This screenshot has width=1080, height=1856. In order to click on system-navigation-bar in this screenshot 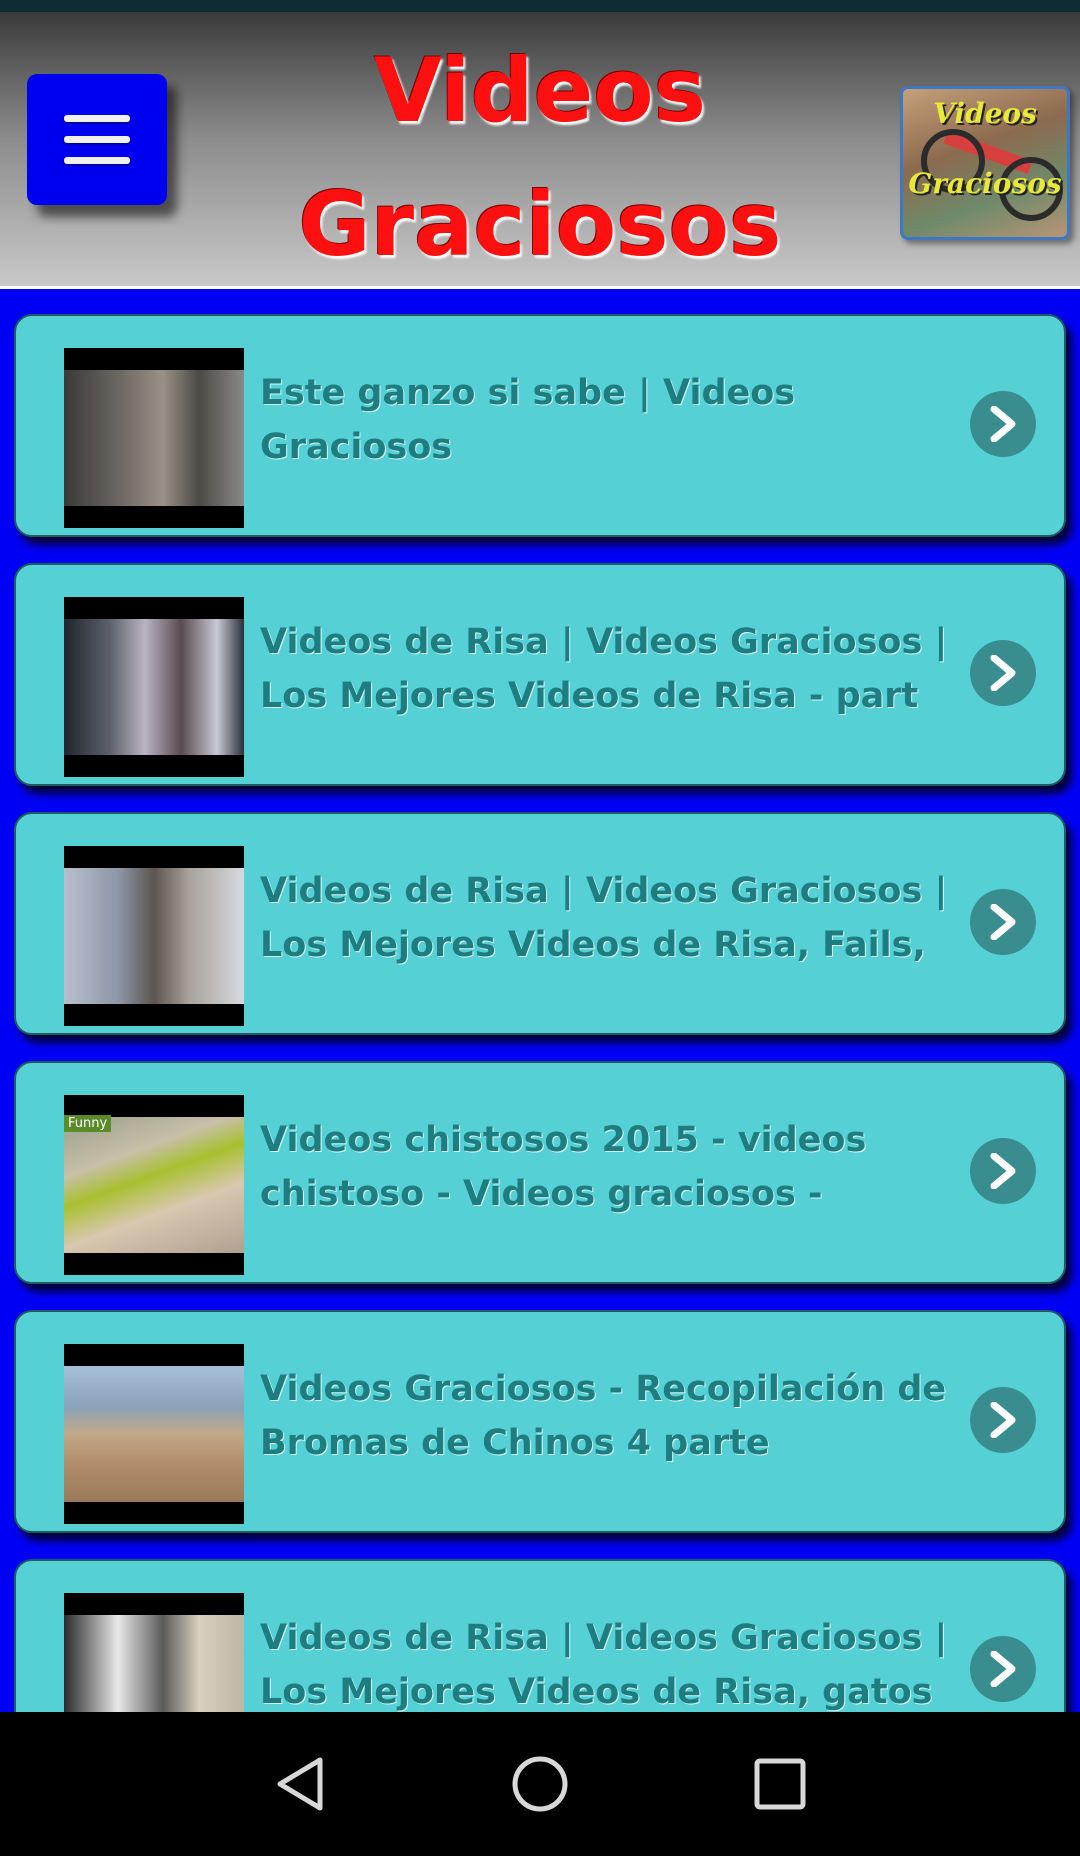, I will do `click(540, 1784)`.